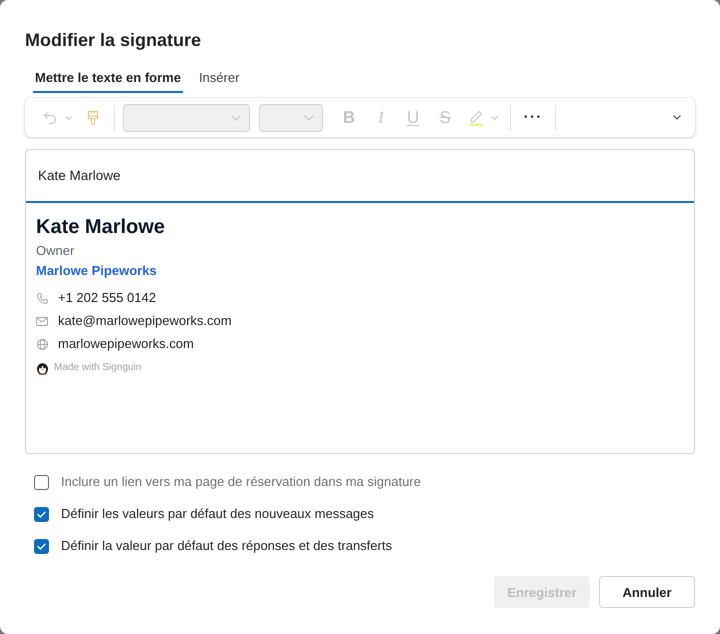 This screenshot has width=720, height=634. Describe the element at coordinates (219, 81) in the screenshot. I see `tab: Insérer` at that location.